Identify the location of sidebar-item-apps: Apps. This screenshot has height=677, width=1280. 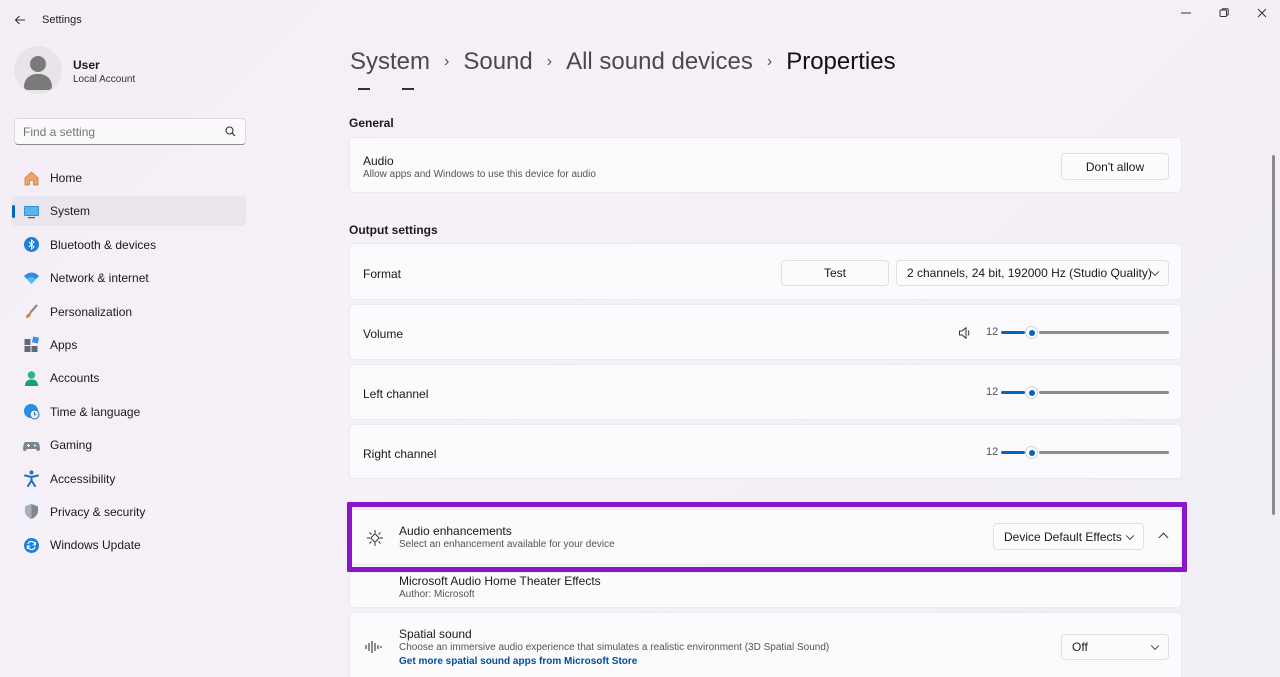
(129, 345).